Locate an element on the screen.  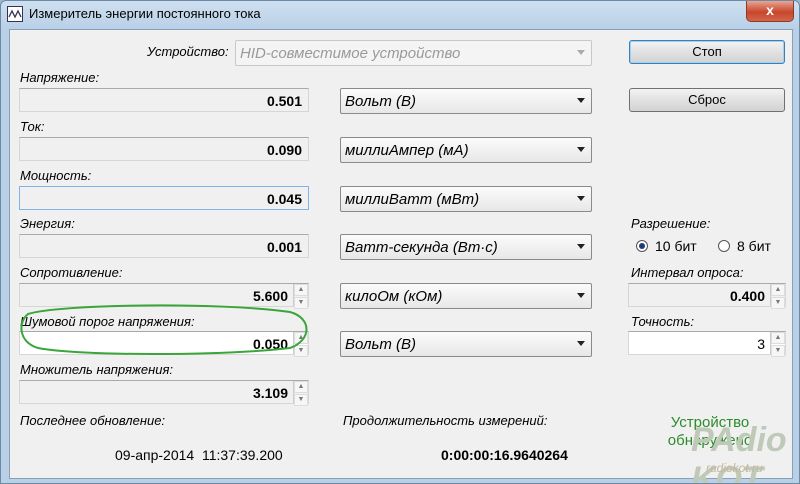
resolution-8bit-label: 8 бит is located at coordinates (754, 246).